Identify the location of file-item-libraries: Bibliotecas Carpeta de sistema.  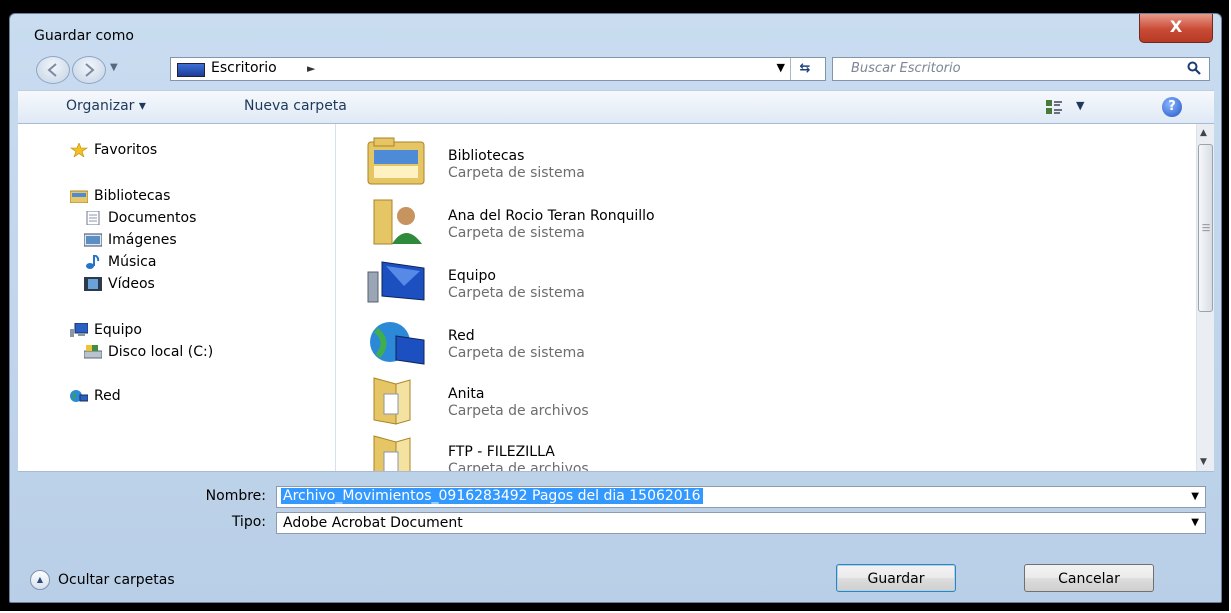
(698, 162).